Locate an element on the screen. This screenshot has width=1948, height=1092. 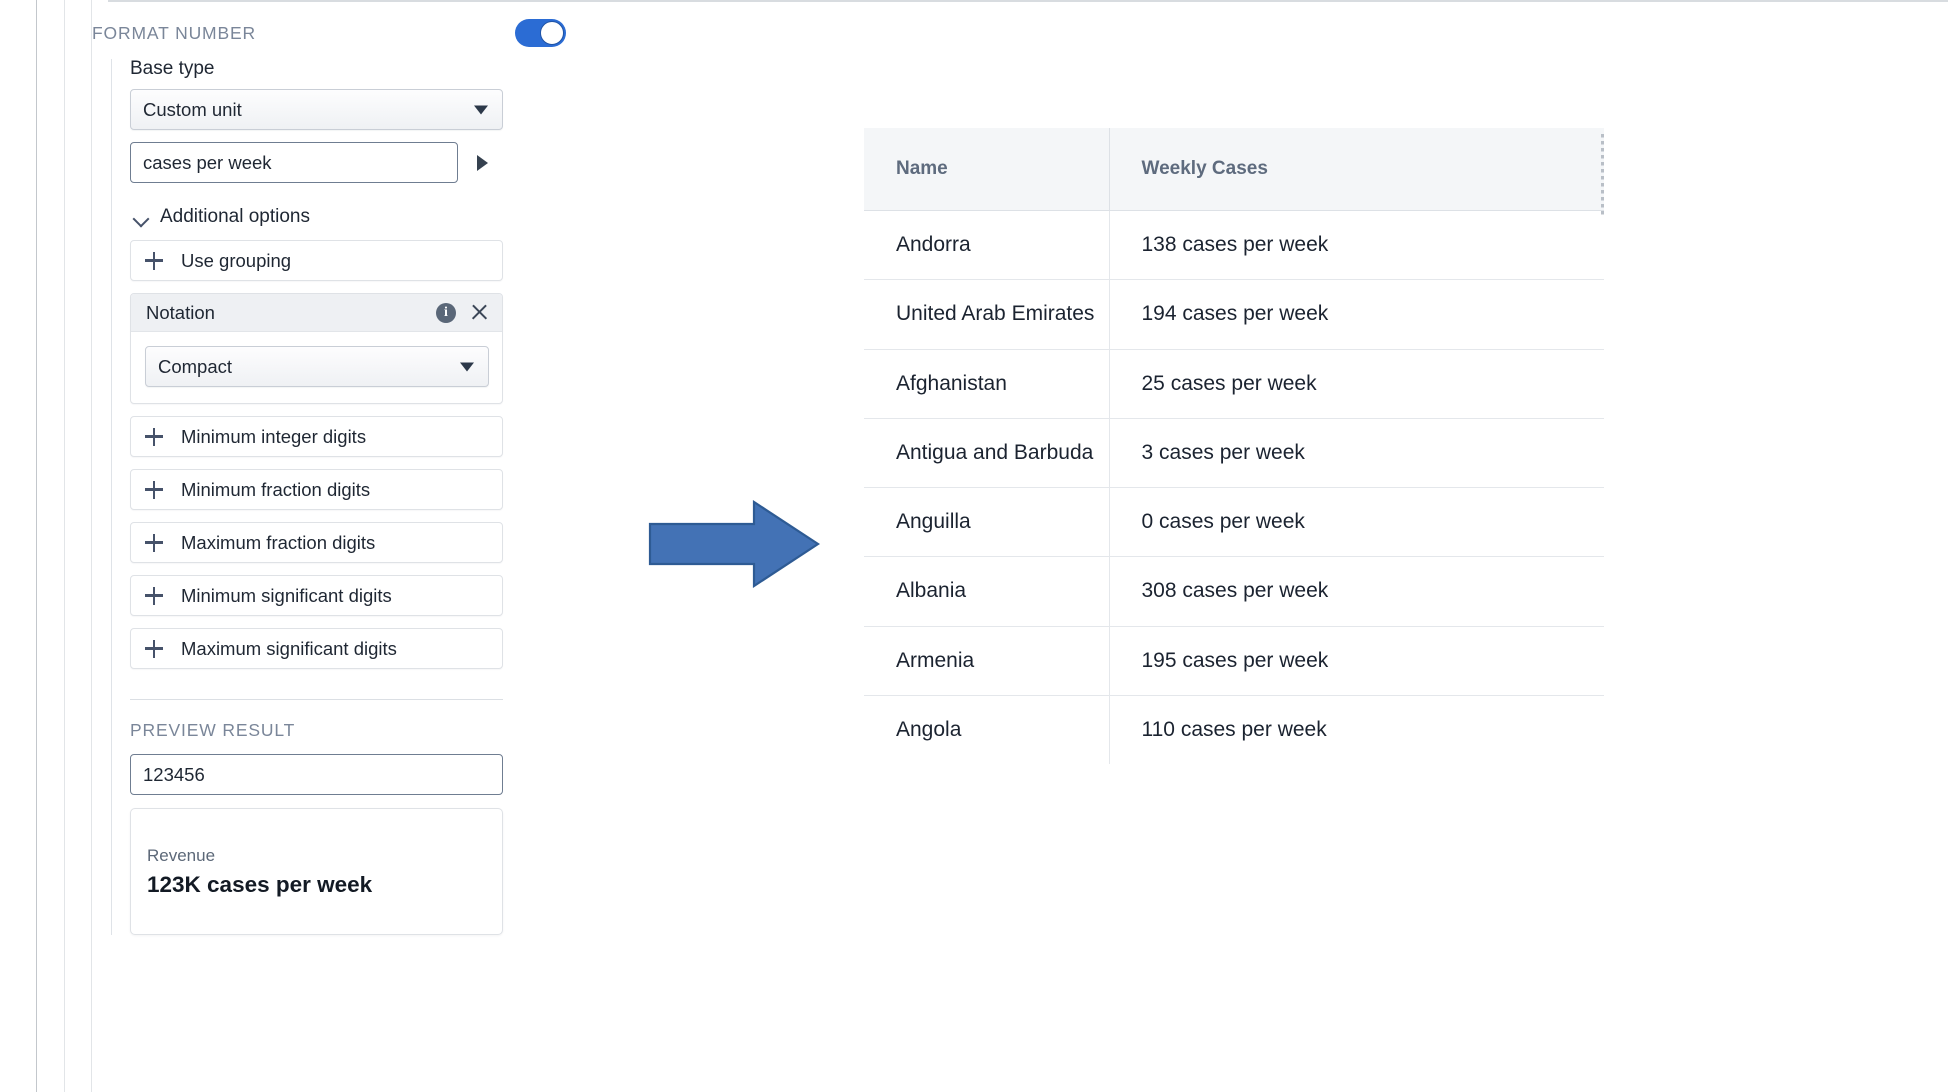
column-resize-handle is located at coordinates (1602, 175).